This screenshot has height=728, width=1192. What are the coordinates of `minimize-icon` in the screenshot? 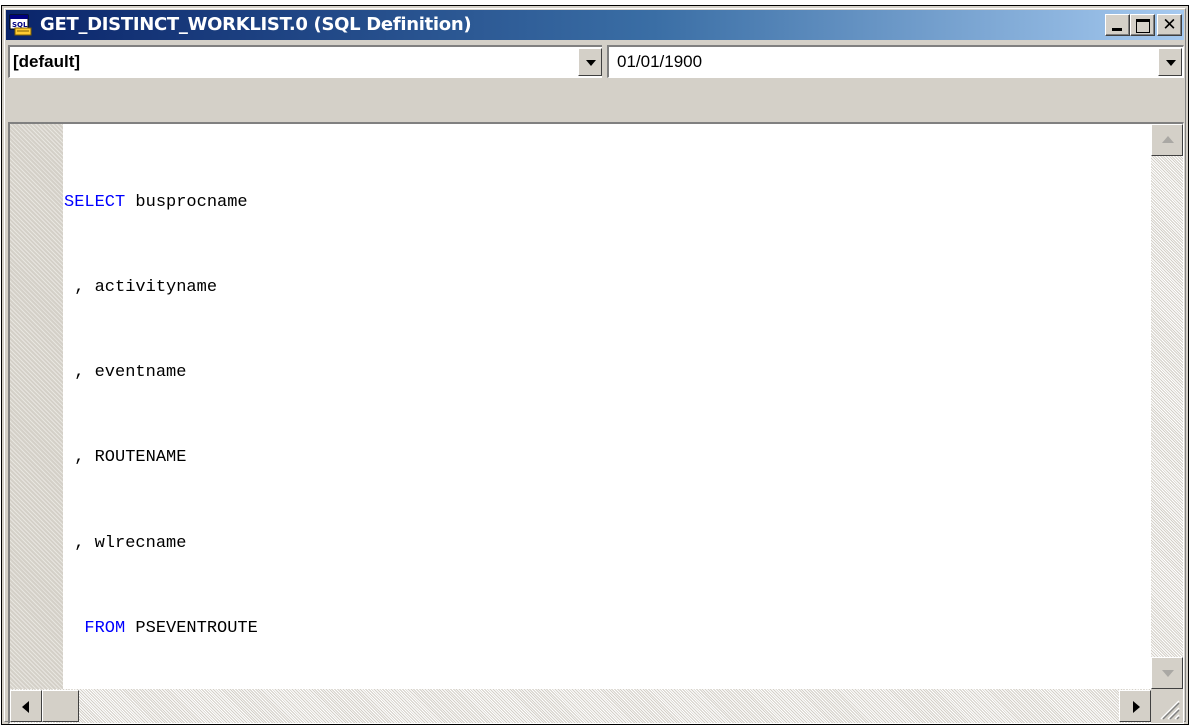 It's located at (1117, 29).